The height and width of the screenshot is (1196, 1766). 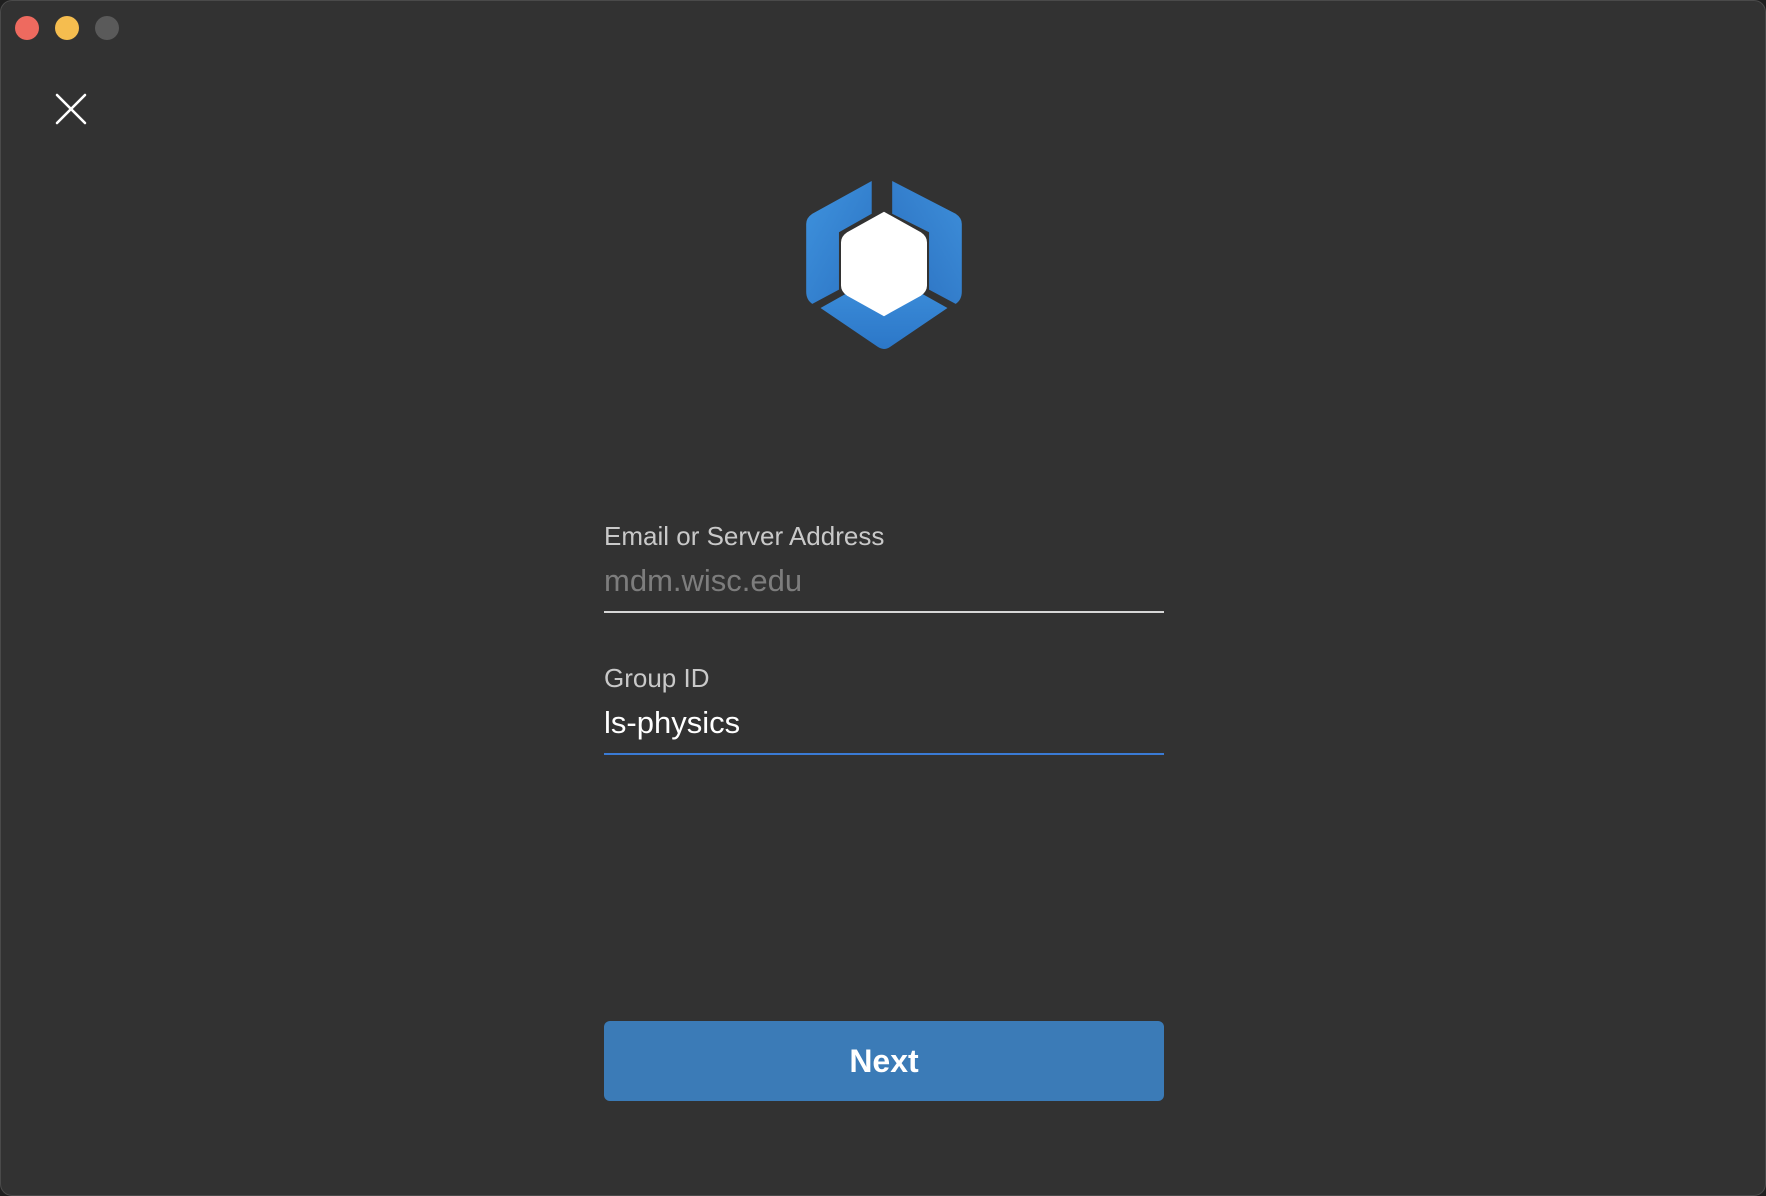 I want to click on email-field-label: Email or Server Address, so click(x=744, y=536).